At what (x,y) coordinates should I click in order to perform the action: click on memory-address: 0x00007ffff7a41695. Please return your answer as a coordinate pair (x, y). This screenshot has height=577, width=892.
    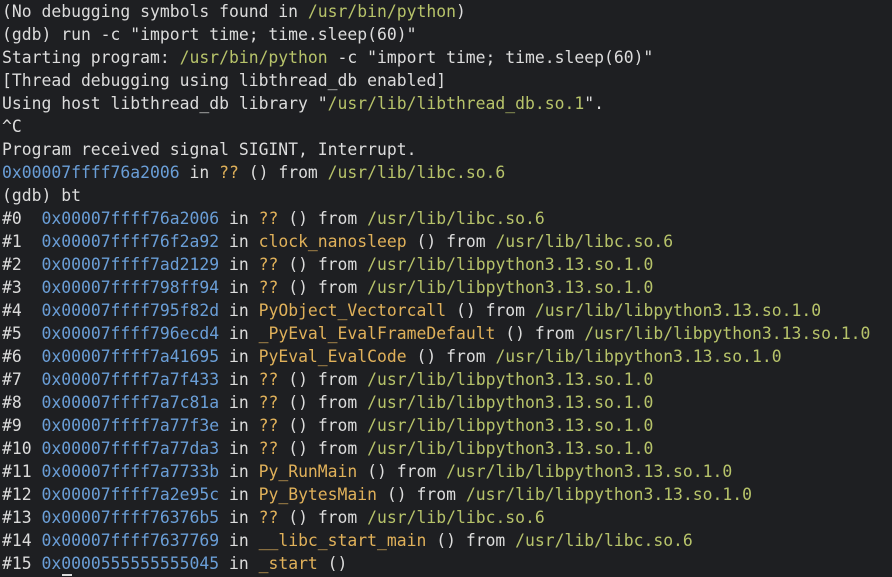
    Looking at the image, I should click on (130, 356).